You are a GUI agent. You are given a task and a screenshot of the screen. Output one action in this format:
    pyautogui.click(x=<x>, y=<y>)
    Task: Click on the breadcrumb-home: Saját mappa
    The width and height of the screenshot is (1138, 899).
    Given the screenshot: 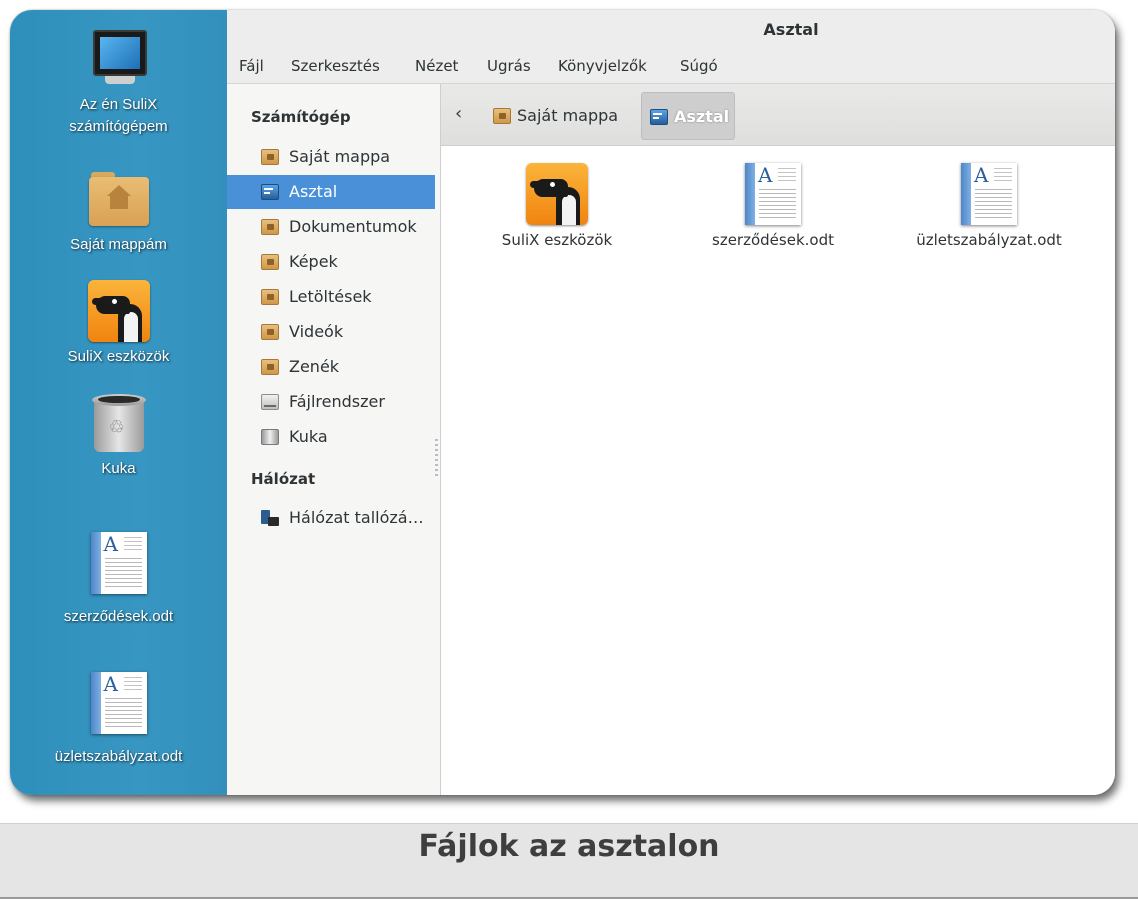 What is the action you would take?
    pyautogui.click(x=563, y=116)
    